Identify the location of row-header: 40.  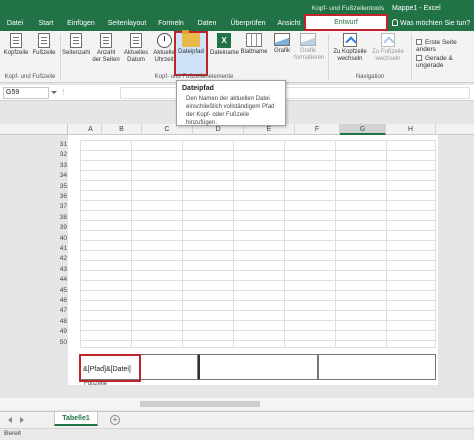
(61, 239).